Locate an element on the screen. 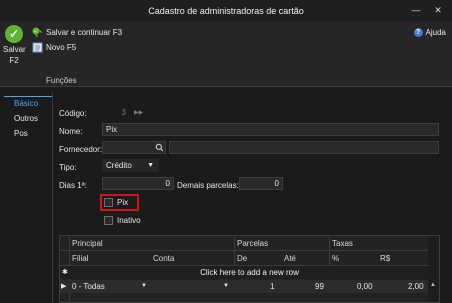 This screenshot has height=303, width=452. codigo-next-icon: ▶▶ is located at coordinates (139, 113).